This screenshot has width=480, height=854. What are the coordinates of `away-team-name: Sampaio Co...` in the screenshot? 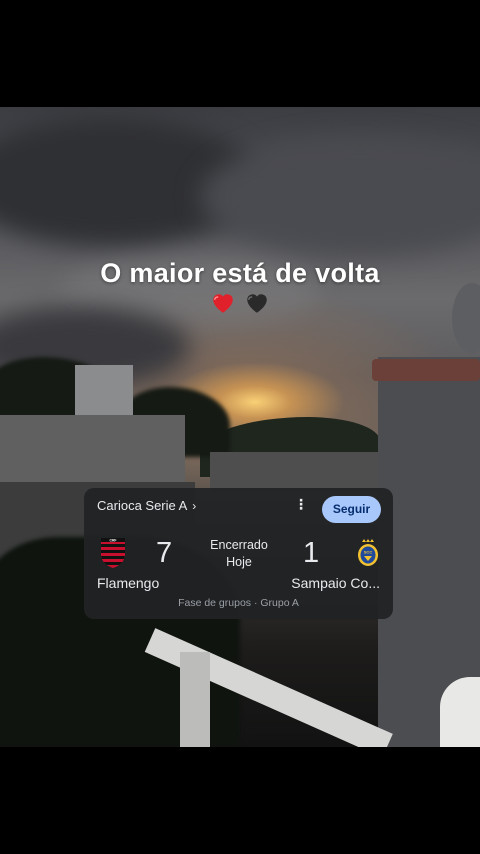 It's located at (335, 583).